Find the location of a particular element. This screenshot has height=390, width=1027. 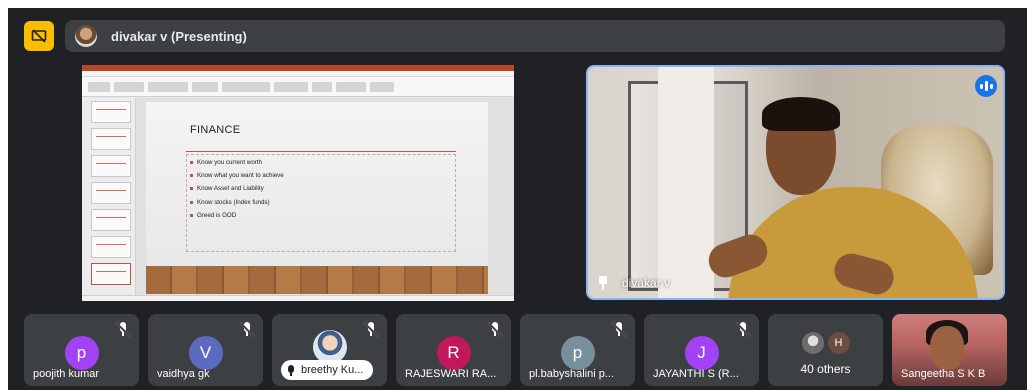

background-wall is located at coordinates (686, 182).